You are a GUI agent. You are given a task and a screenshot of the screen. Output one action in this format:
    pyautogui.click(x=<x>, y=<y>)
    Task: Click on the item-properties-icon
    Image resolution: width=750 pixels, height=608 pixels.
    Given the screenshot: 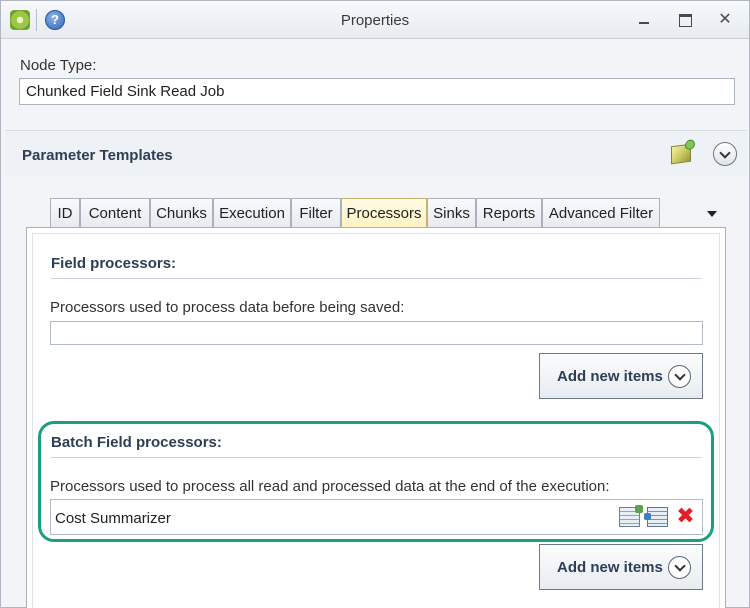 What is the action you would take?
    pyautogui.click(x=656, y=517)
    